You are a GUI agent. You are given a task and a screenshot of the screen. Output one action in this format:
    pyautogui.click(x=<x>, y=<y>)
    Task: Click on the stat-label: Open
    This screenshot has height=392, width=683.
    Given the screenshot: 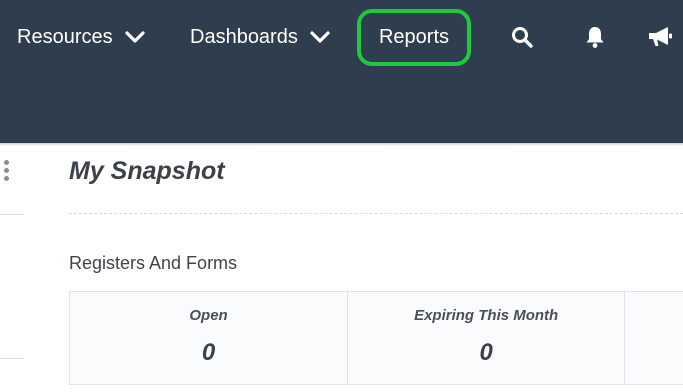 What is the action you would take?
    pyautogui.click(x=208, y=315)
    